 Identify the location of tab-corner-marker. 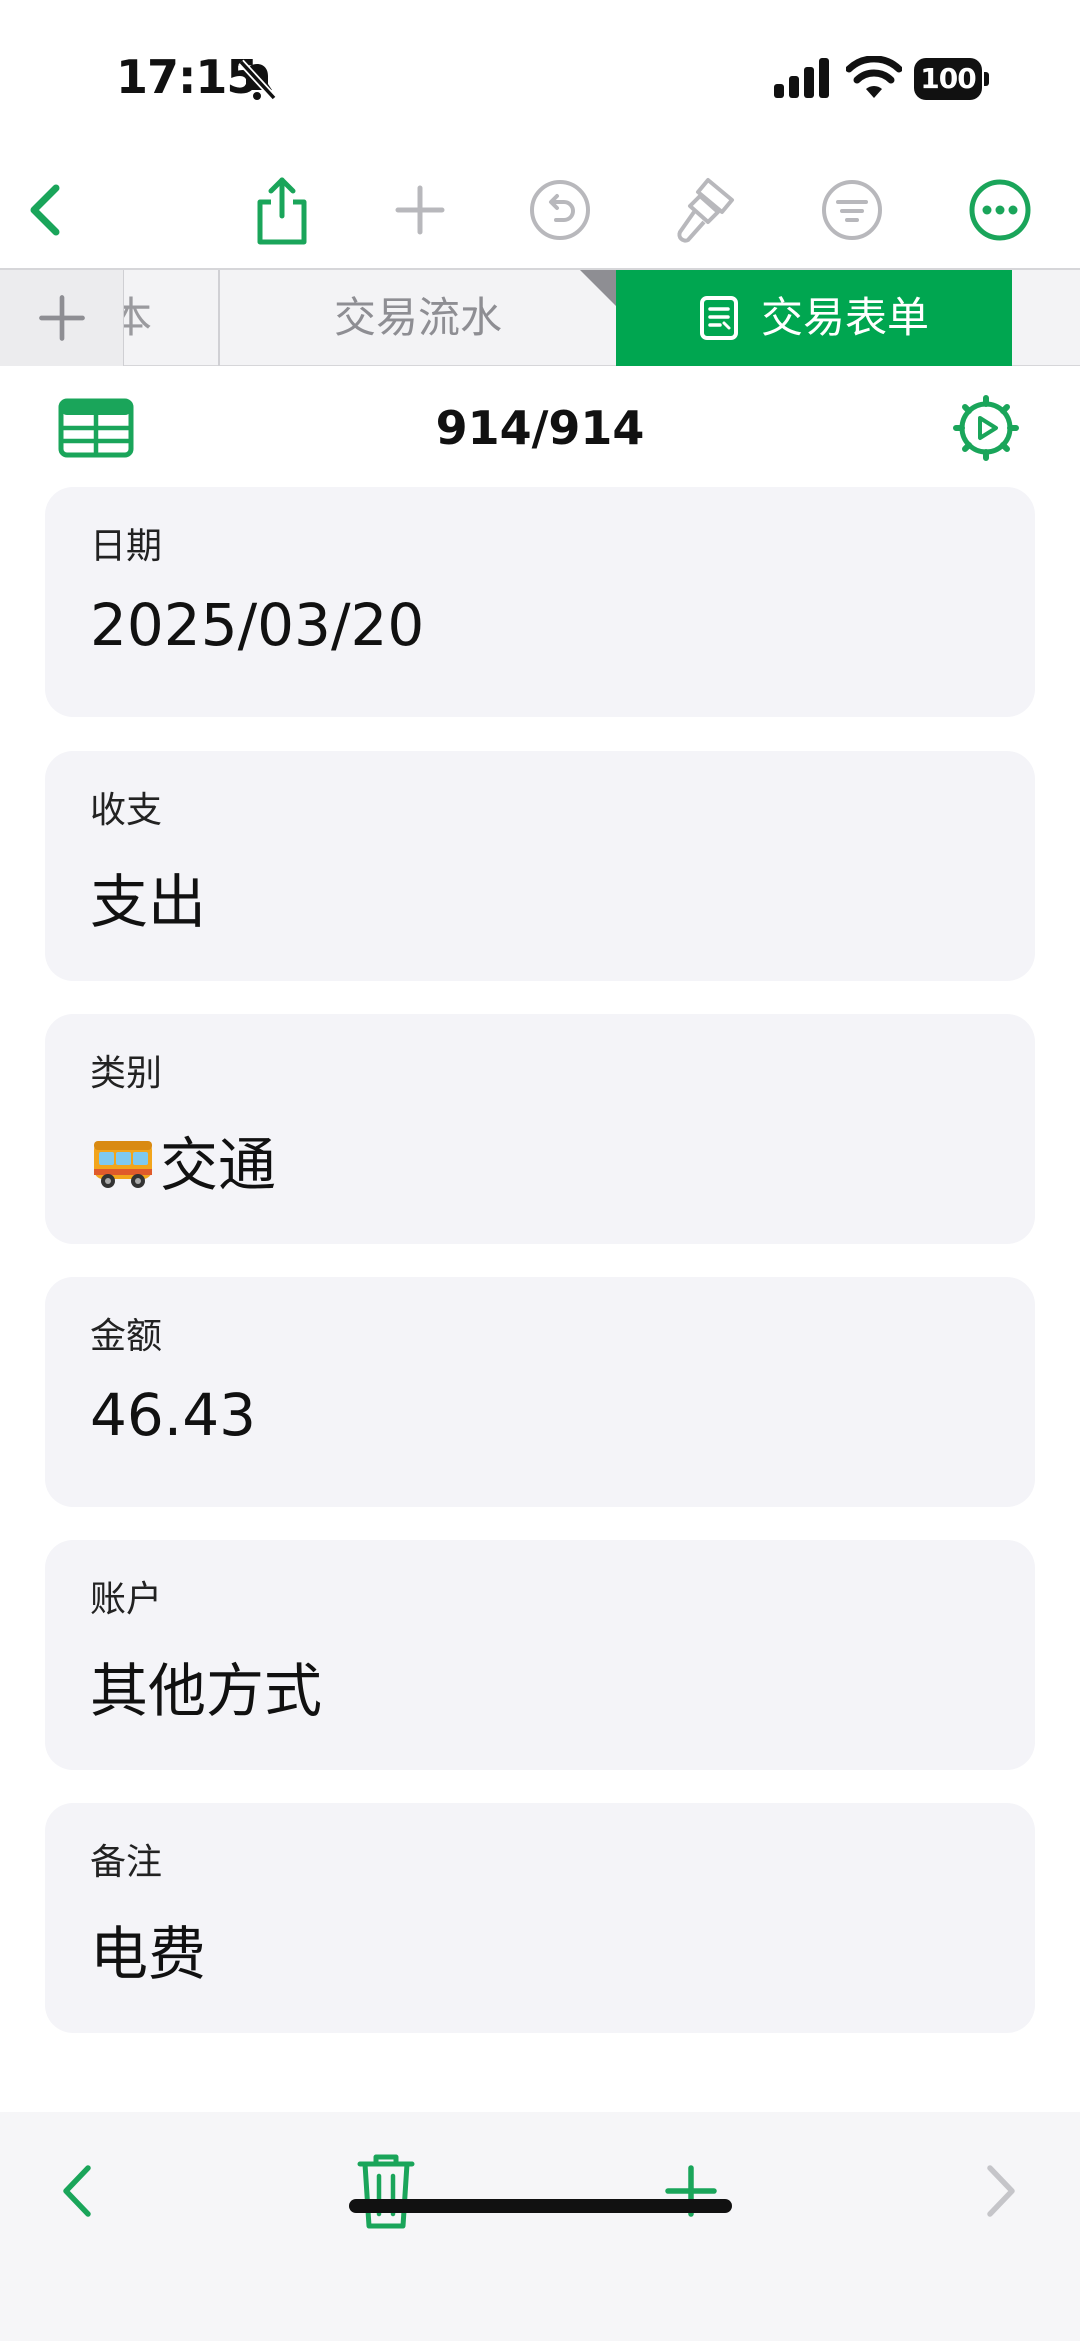
(598, 288).